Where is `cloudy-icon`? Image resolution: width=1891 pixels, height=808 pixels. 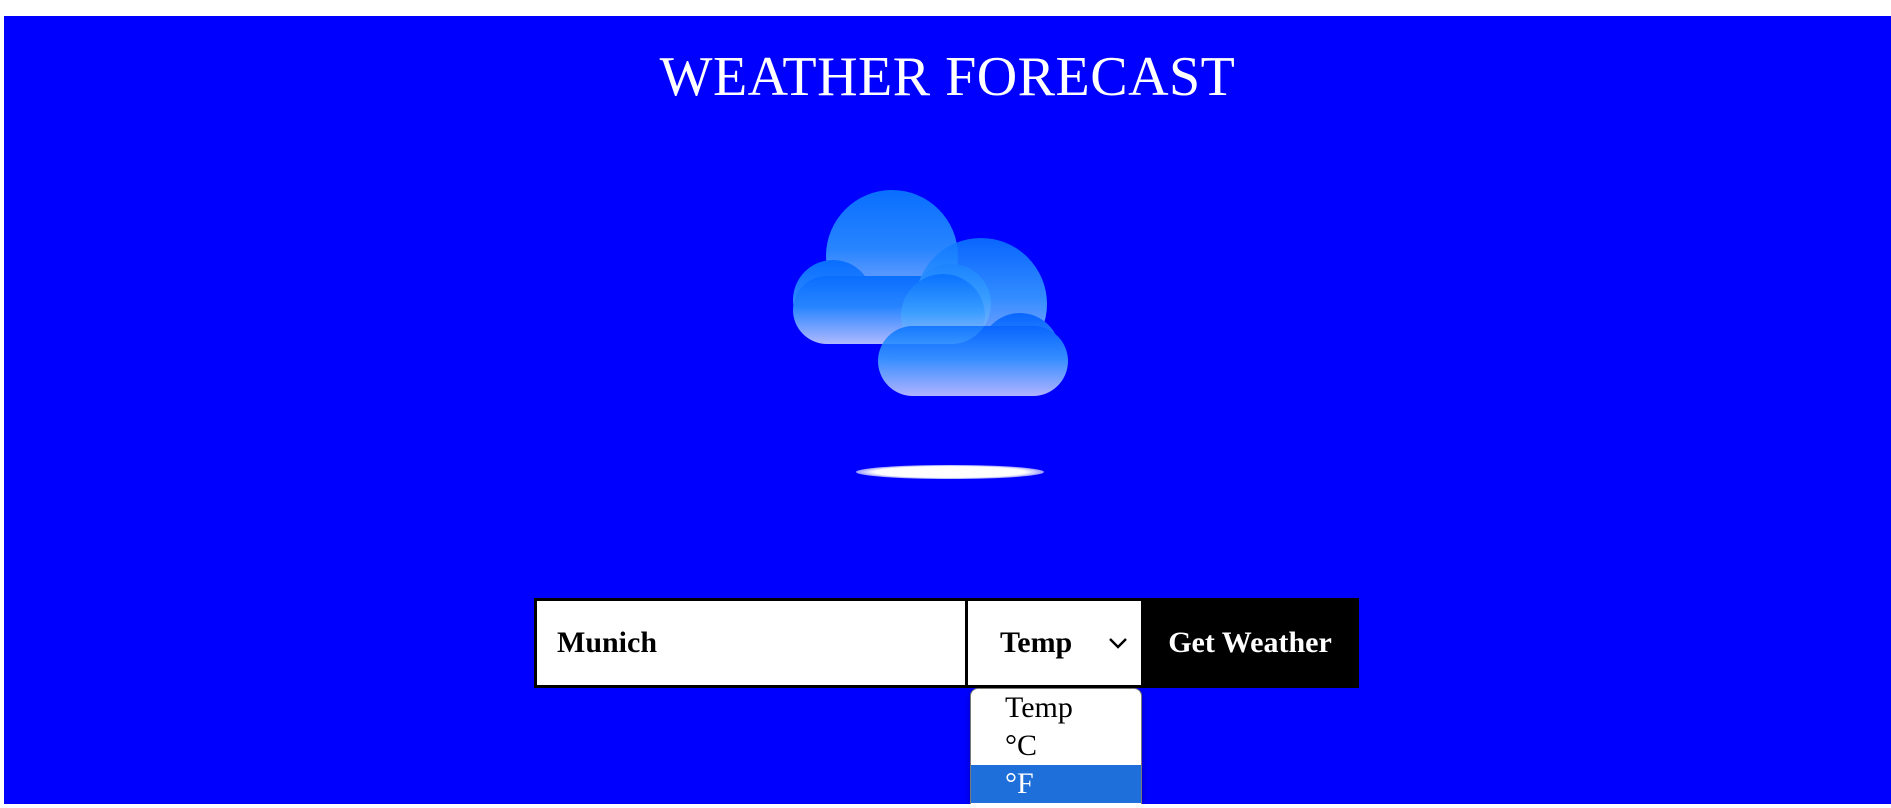
cloudy-icon is located at coordinates (930, 334).